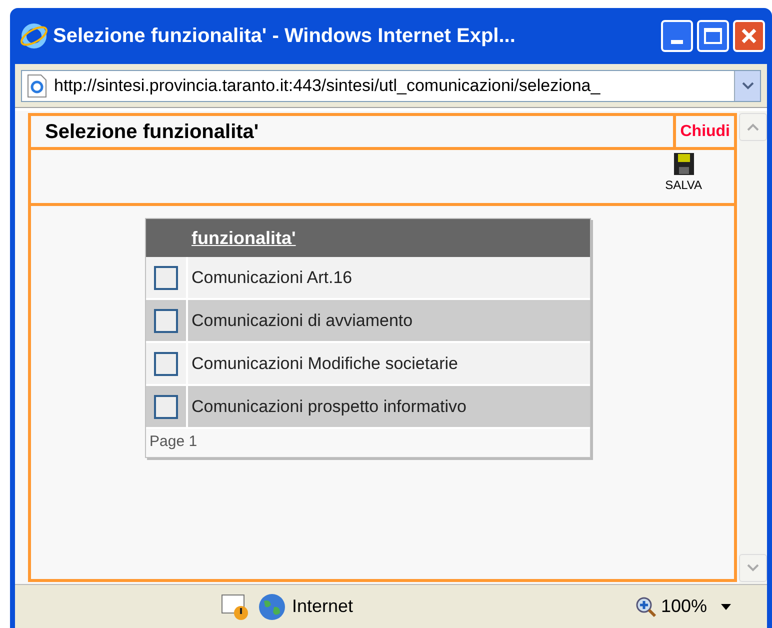 This screenshot has width=772, height=628. Describe the element at coordinates (677, 36) in the screenshot. I see `minimize-button` at that location.